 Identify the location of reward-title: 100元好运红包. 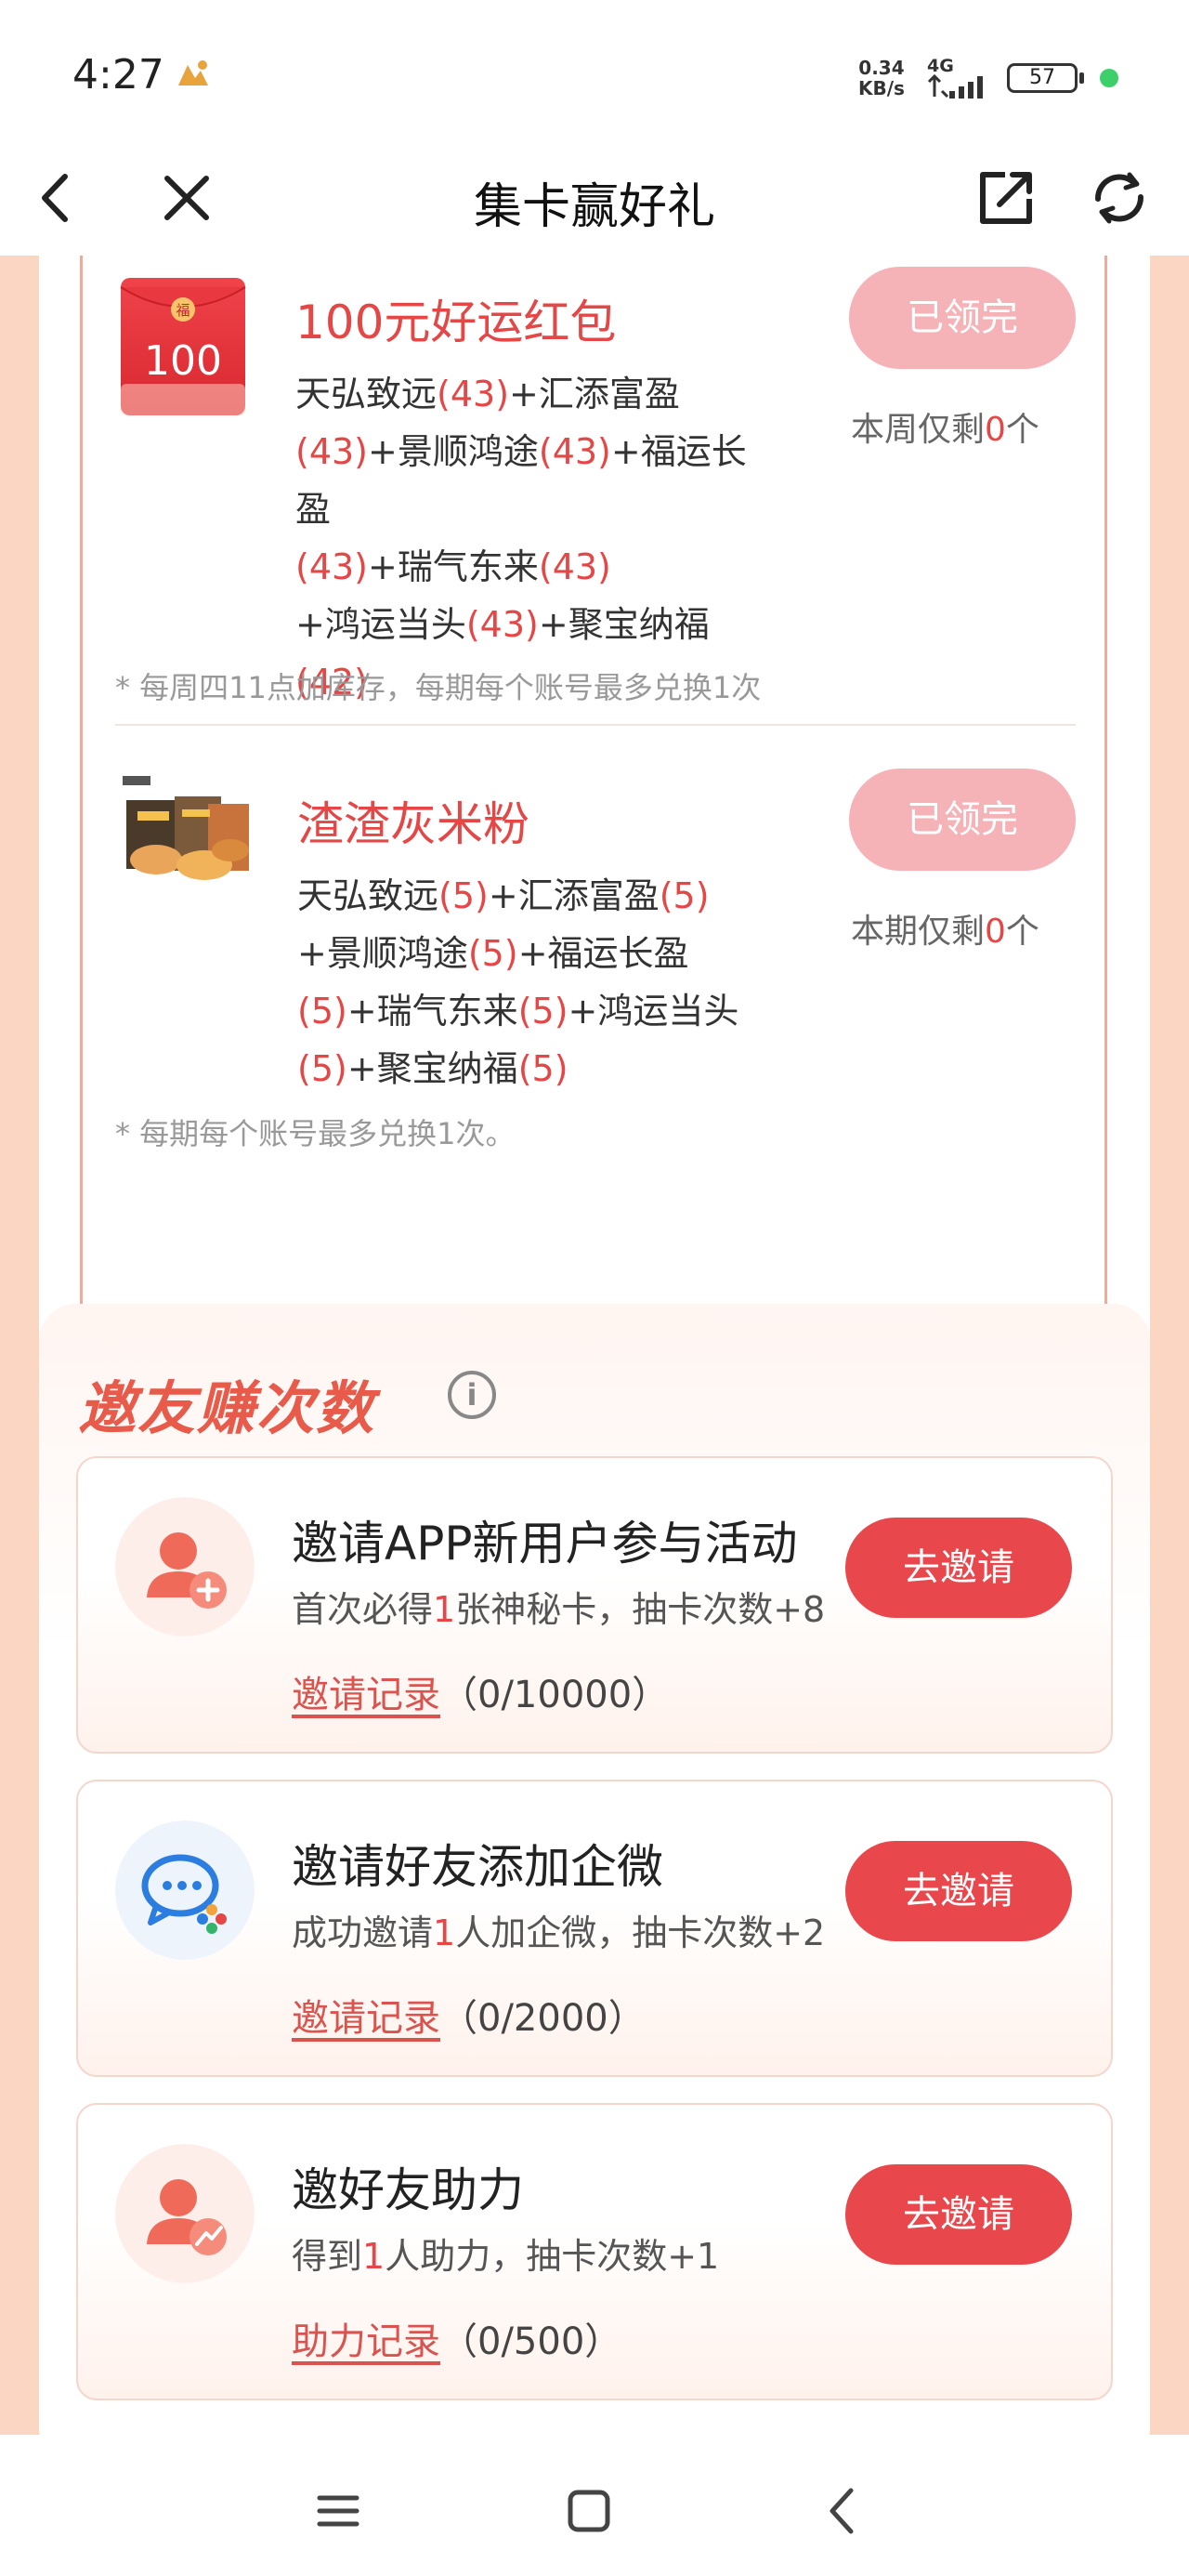
(456, 322).